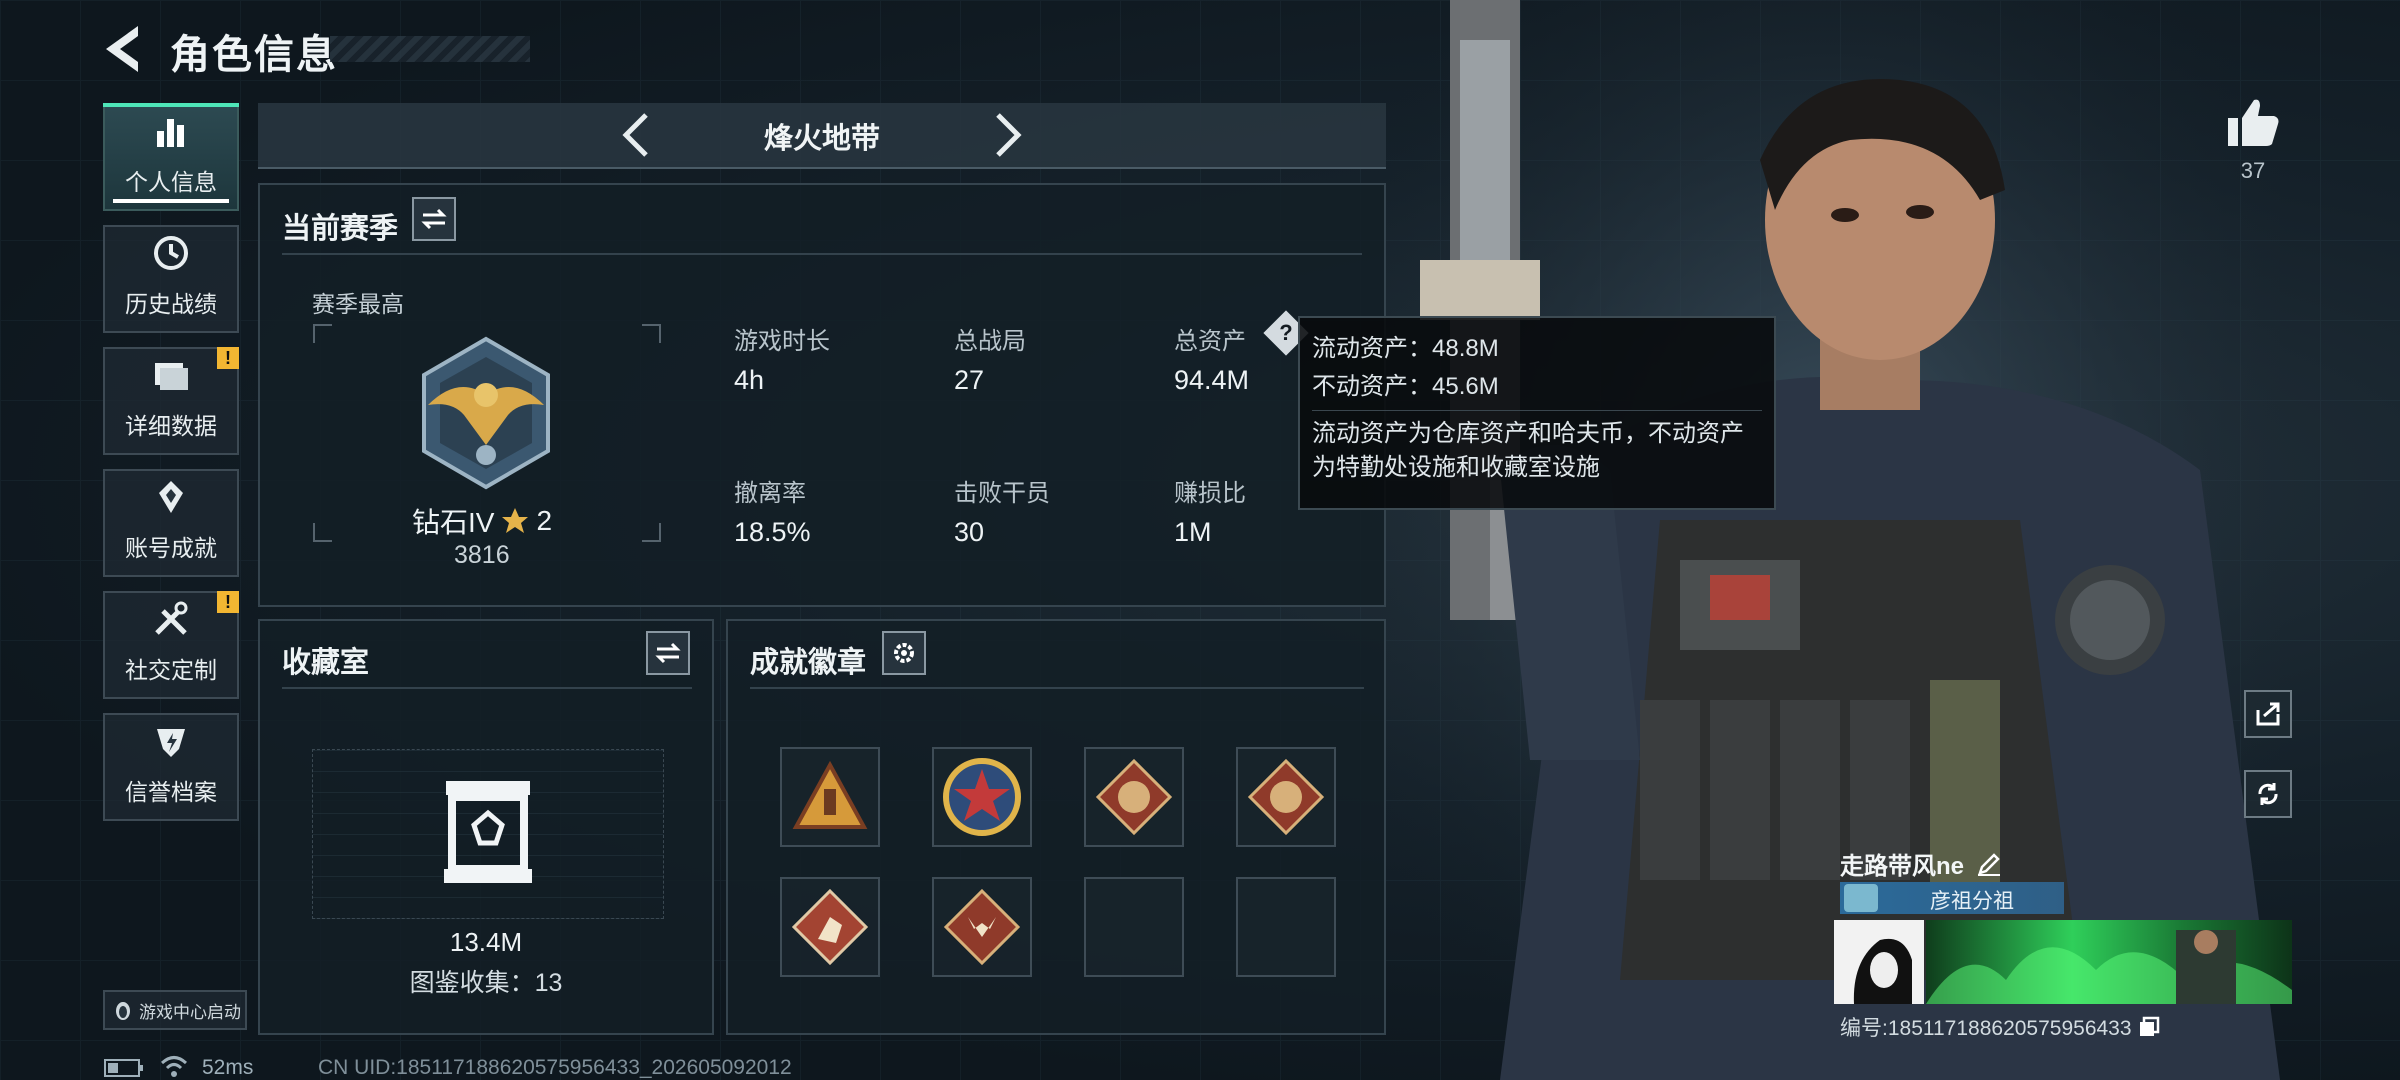  I want to click on stat-profit-ratio-label: 赚损比, so click(1210, 493).